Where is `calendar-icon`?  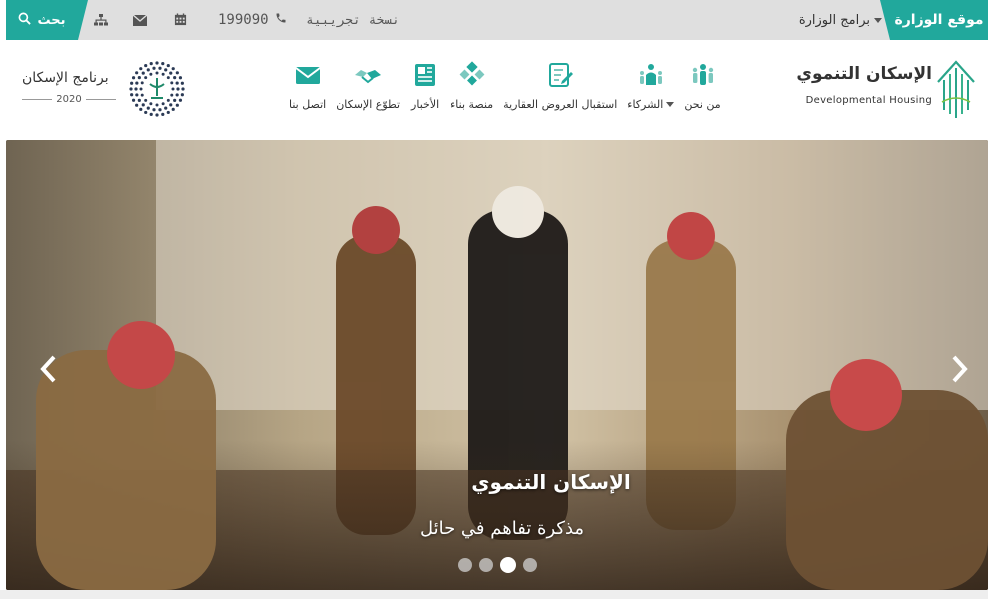
calendar-icon is located at coordinates (180, 20).